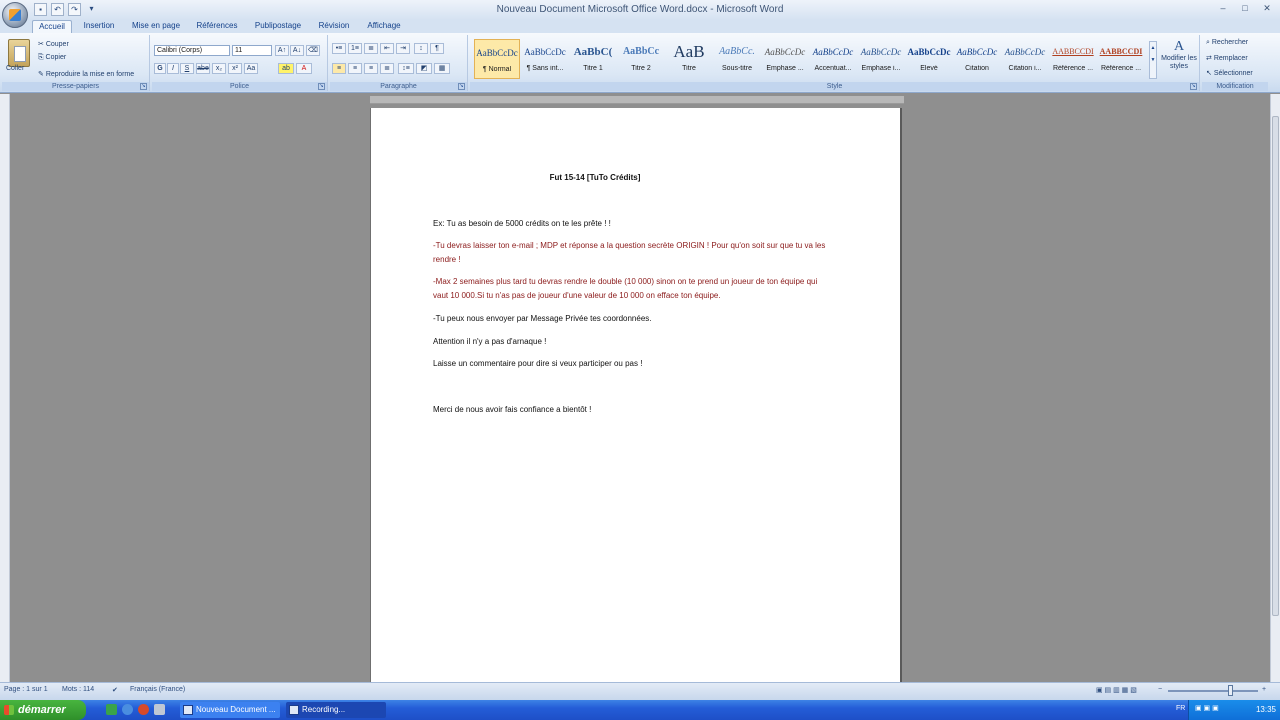  I want to click on style-sous-titre: AaBbCc. Sous-titre, so click(737, 59).